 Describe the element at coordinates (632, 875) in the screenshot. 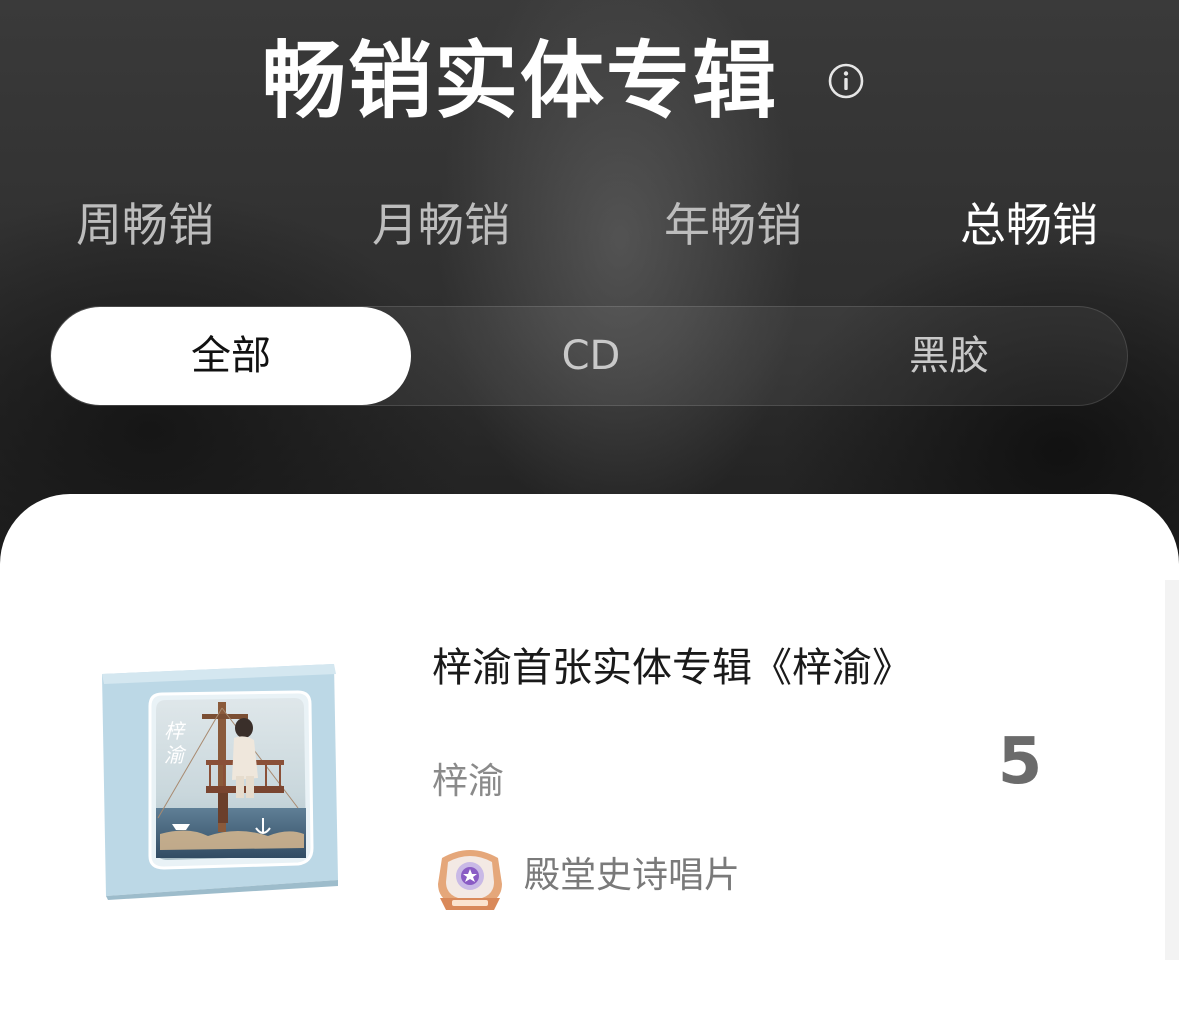

I see `badge-label: 殿堂史诗唱片` at that location.